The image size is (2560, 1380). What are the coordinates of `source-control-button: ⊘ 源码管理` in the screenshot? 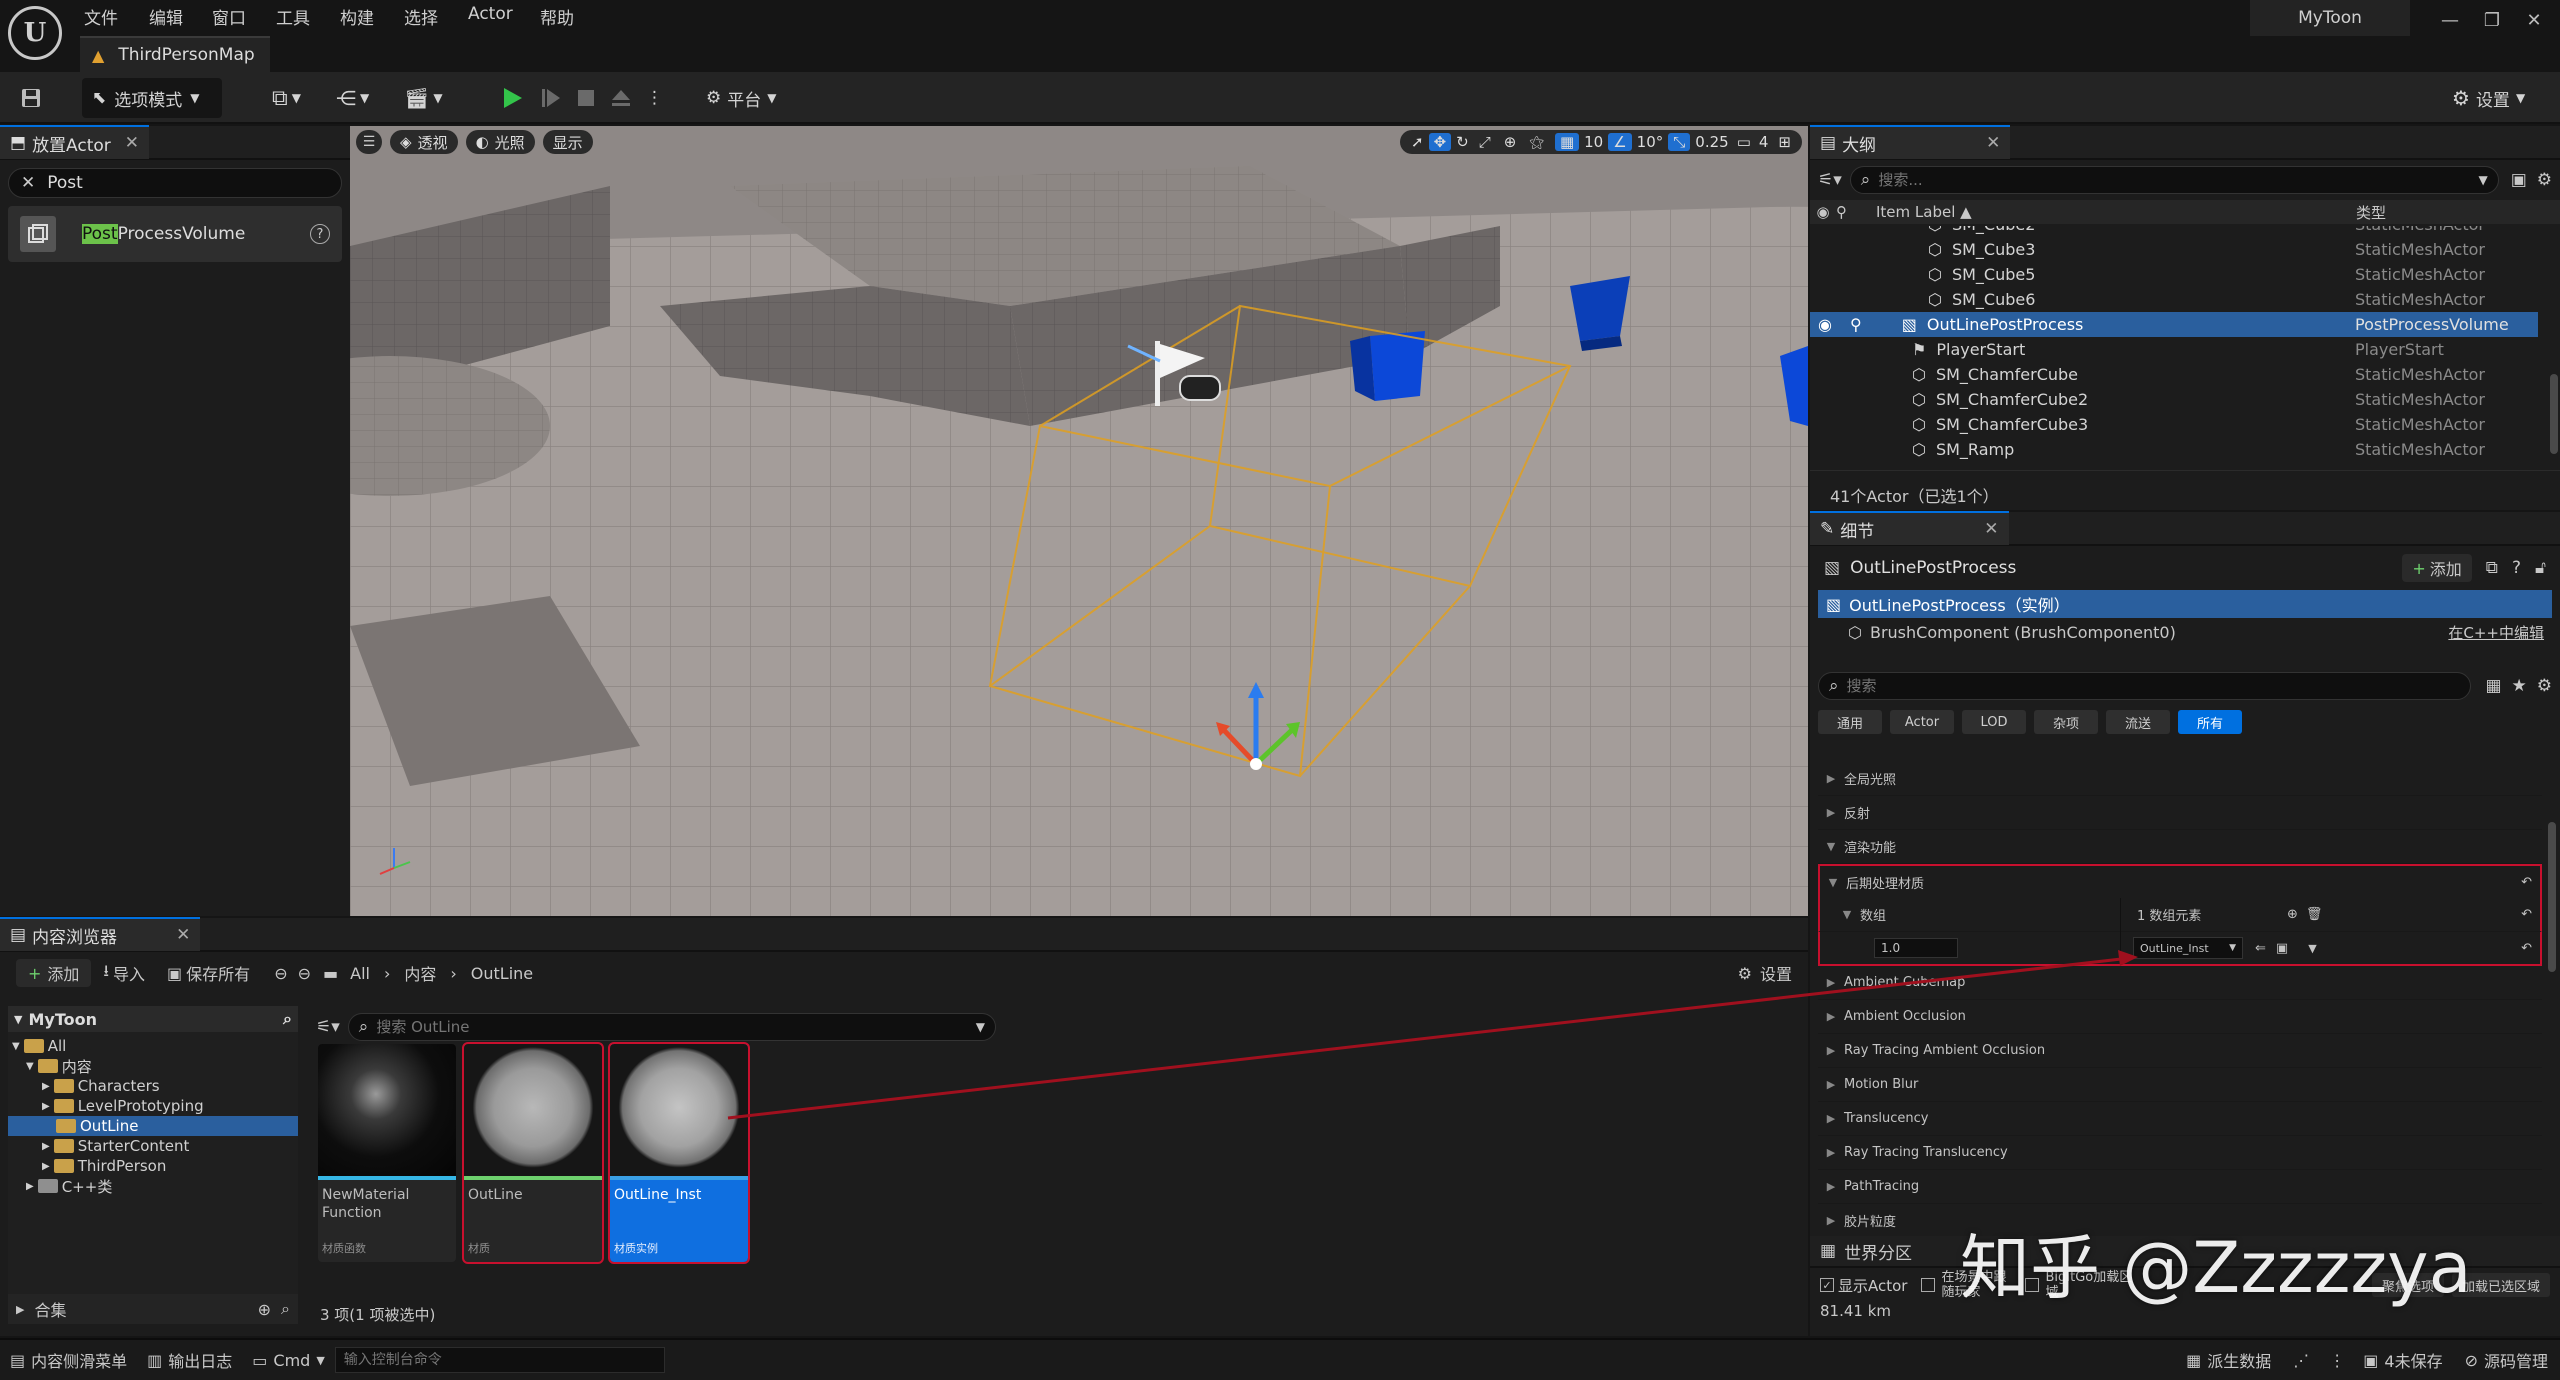 It's located at (2506, 1360).